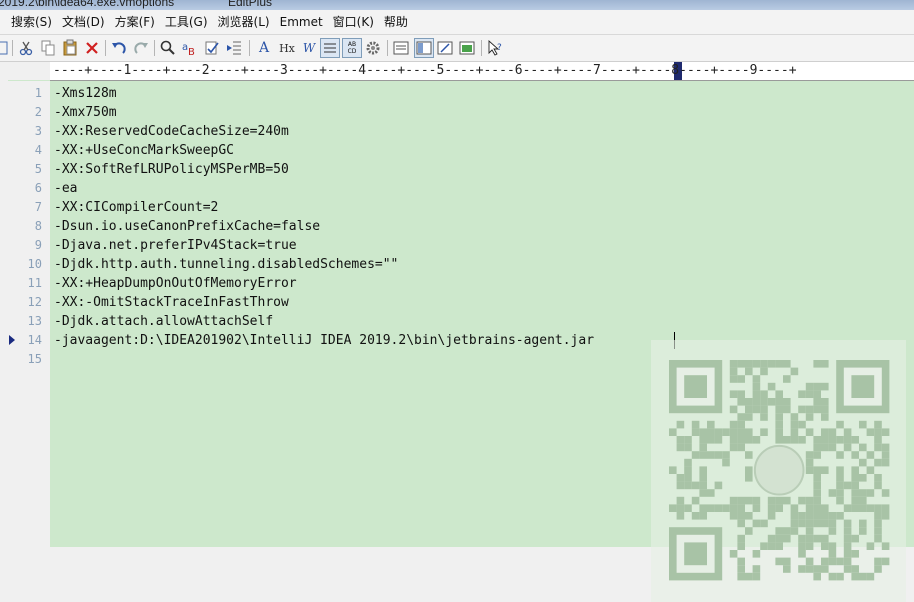 The height and width of the screenshot is (602, 914). What do you see at coordinates (424, 48) in the screenshot?
I see `directory-window-icon` at bounding box center [424, 48].